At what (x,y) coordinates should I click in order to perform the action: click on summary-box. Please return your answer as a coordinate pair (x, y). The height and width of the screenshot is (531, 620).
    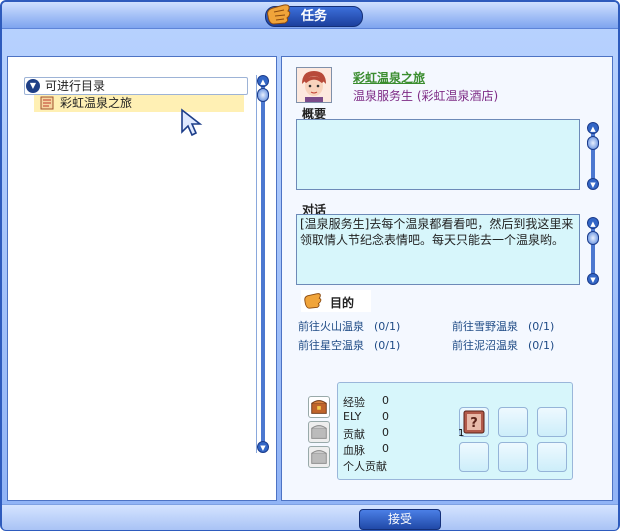
    Looking at the image, I should click on (438, 154).